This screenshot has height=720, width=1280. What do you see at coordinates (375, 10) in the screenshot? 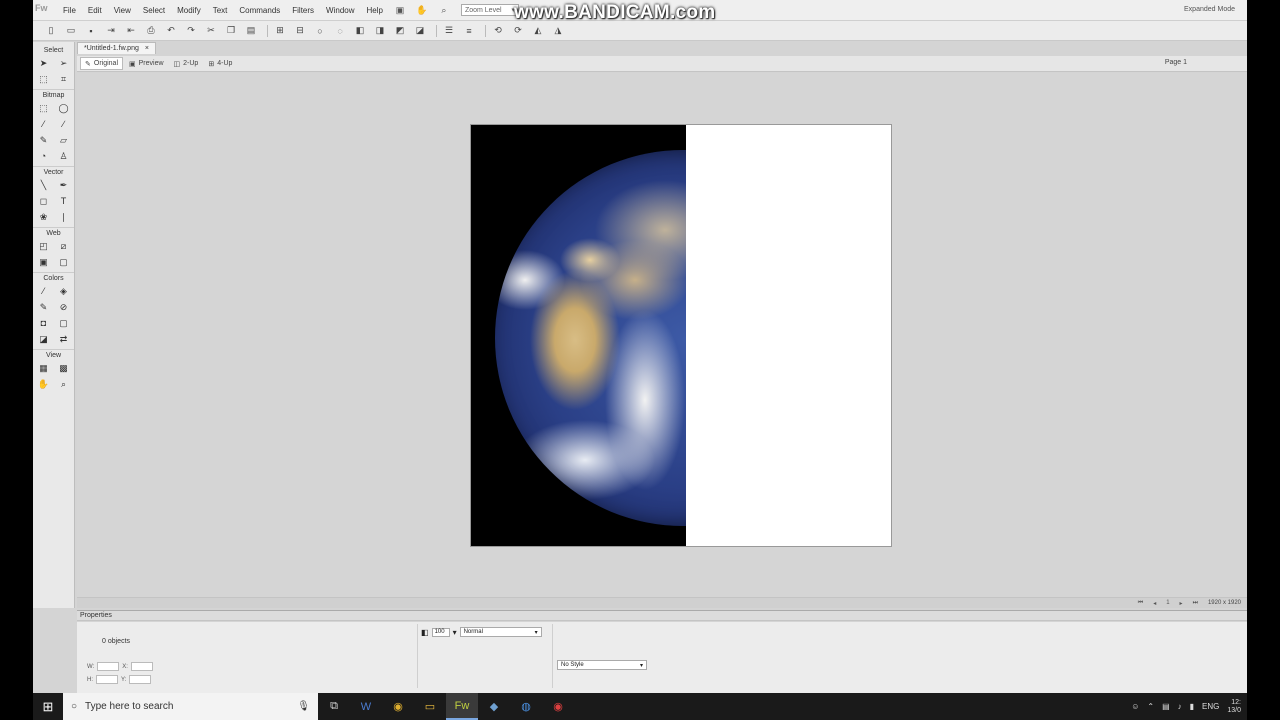
I see `menu-help: Help` at bounding box center [375, 10].